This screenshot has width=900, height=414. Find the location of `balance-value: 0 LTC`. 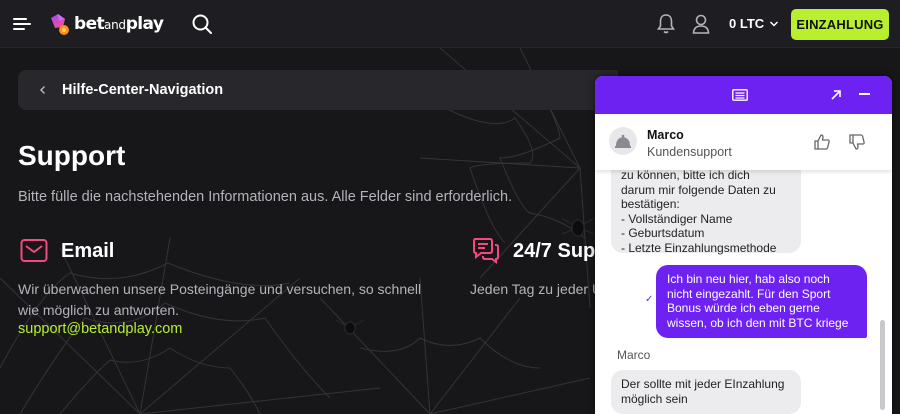

balance-value: 0 LTC is located at coordinates (747, 23).